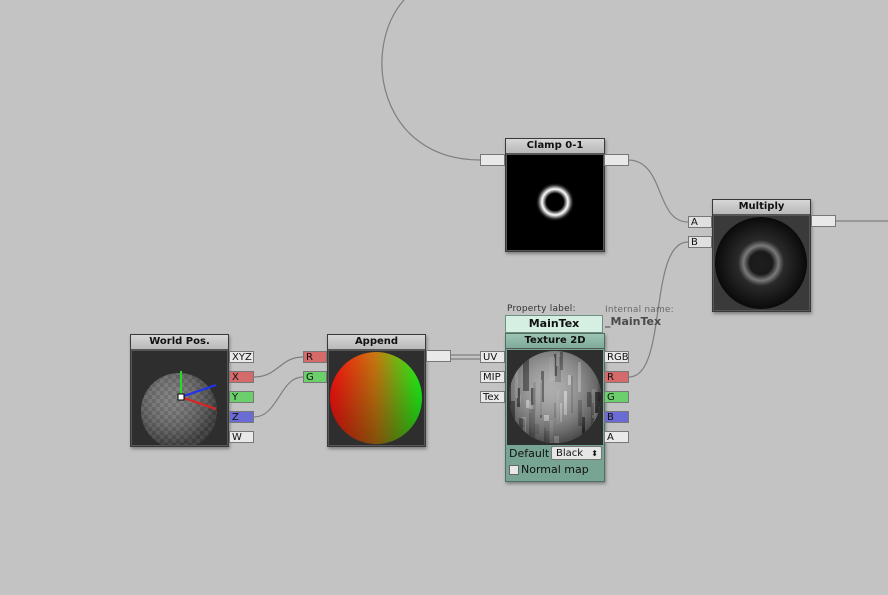 The width and height of the screenshot is (888, 595). Describe the element at coordinates (639, 310) in the screenshot. I see `internal-name-caption: Internal name:` at that location.